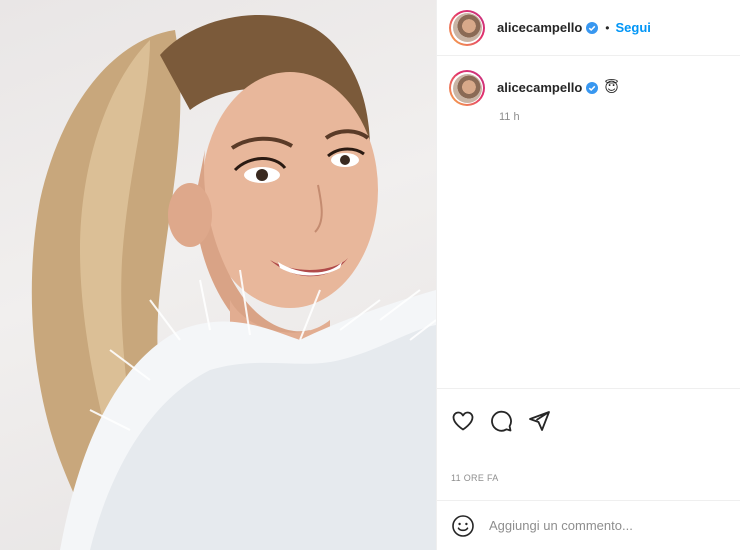 The width and height of the screenshot is (740, 550). I want to click on caption-username: alicecampello, so click(539, 87).